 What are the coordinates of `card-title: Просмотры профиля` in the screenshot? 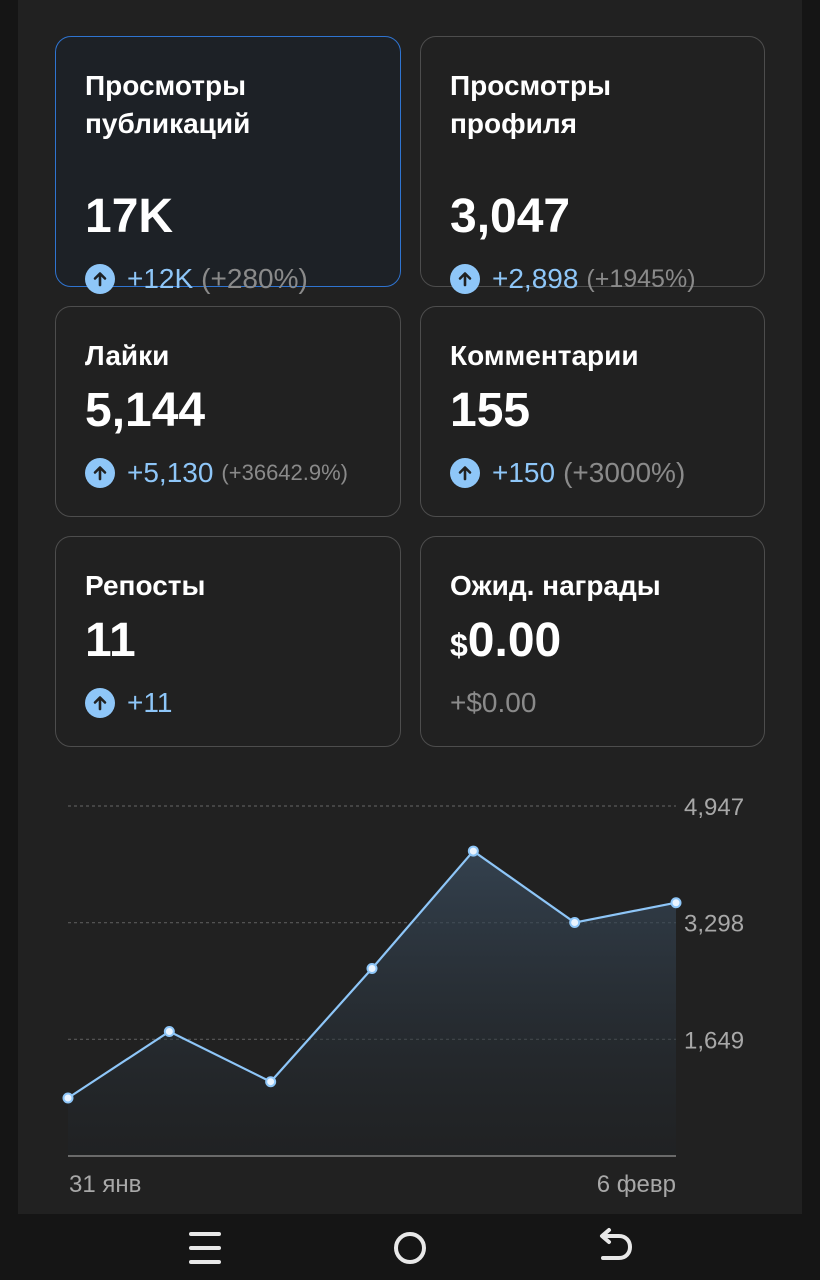 It's located at (531, 104).